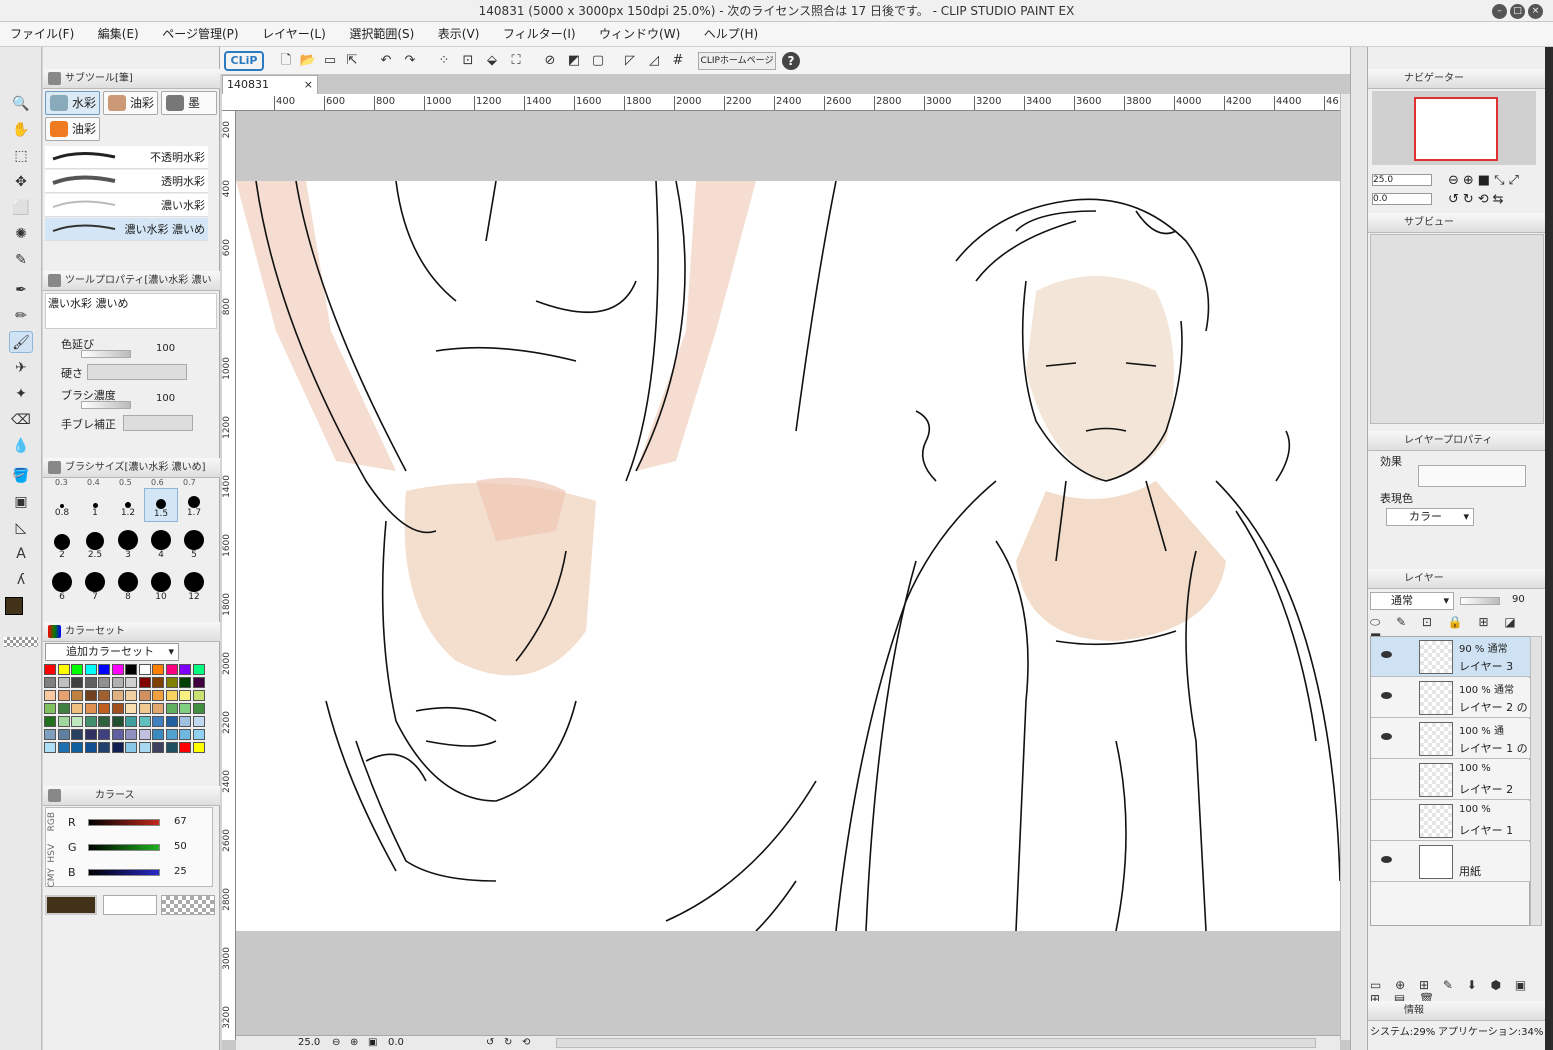 This screenshot has height=1050, width=1553. I want to click on blend-tool-icon: 💧, so click(21, 446).